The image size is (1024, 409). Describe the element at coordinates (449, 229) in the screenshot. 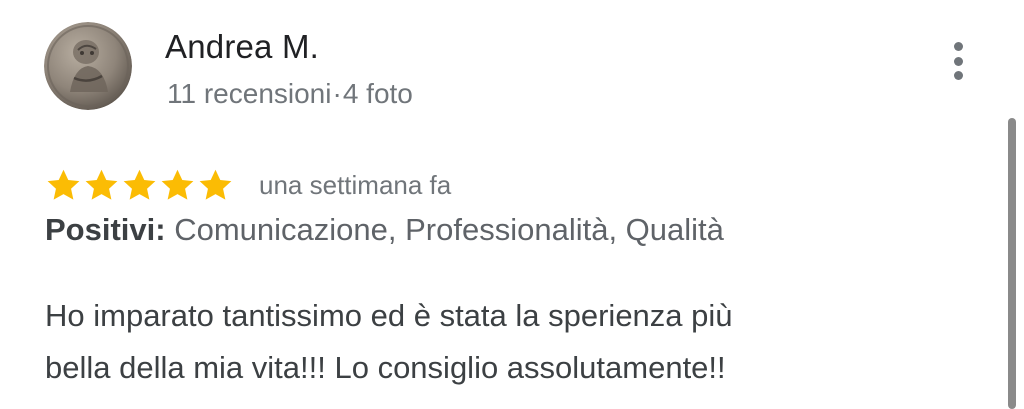

I see `positives-value: Comunicazione, Professionalità, Qualità` at that location.